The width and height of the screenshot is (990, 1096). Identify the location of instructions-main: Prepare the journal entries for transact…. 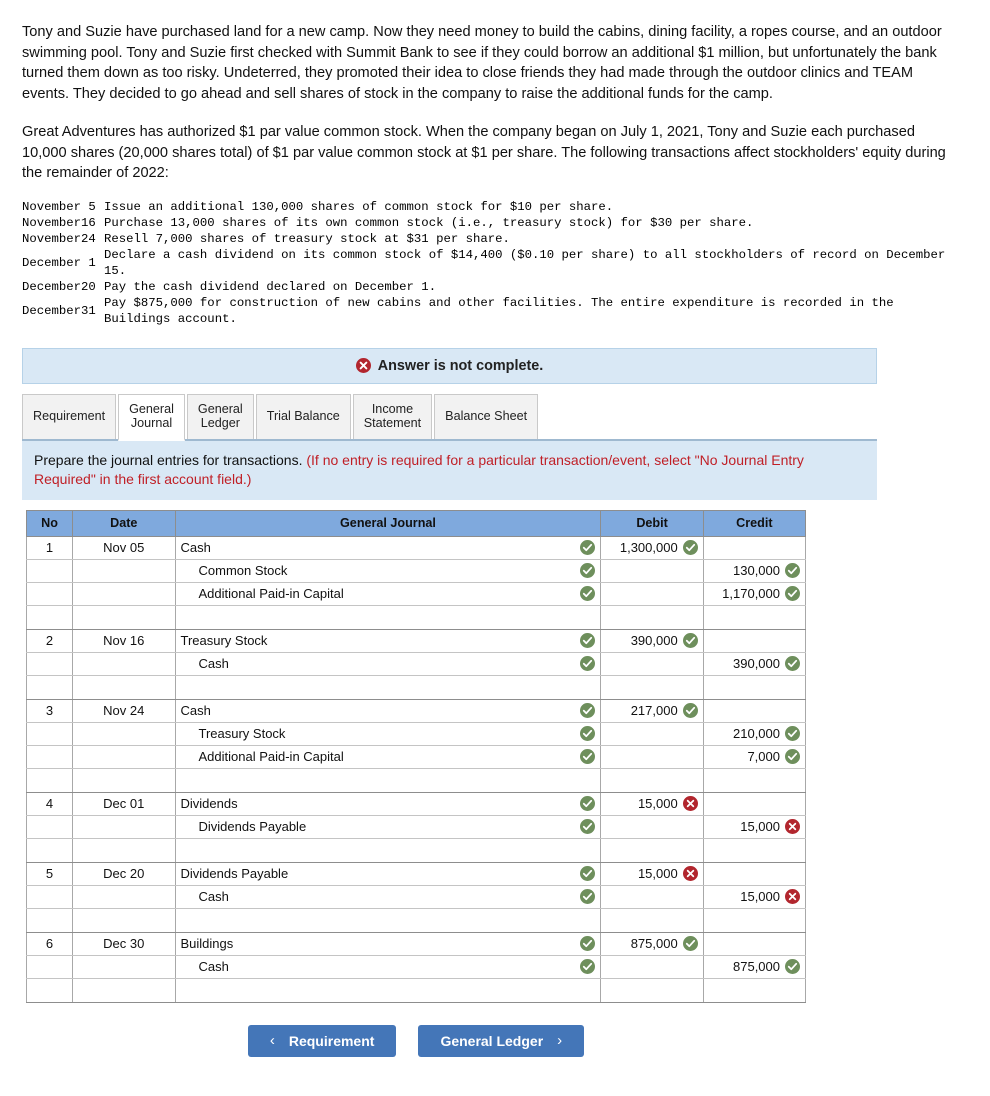
(170, 459).